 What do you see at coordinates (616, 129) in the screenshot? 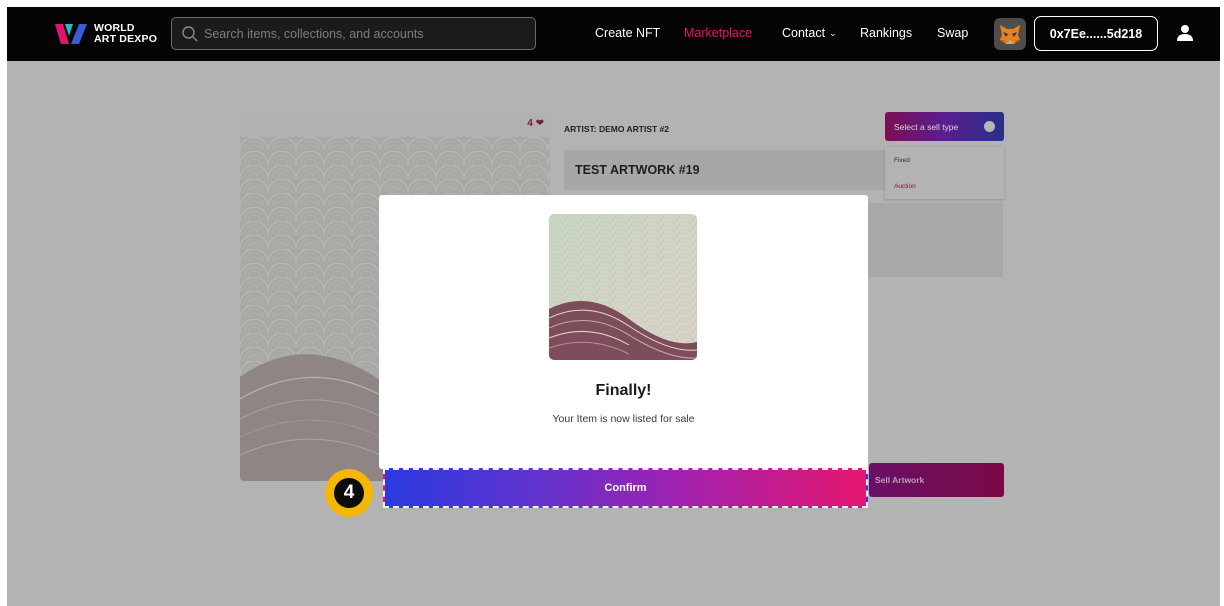
I see `artist-name: ARTIST: DEMO ARTIST #2` at bounding box center [616, 129].